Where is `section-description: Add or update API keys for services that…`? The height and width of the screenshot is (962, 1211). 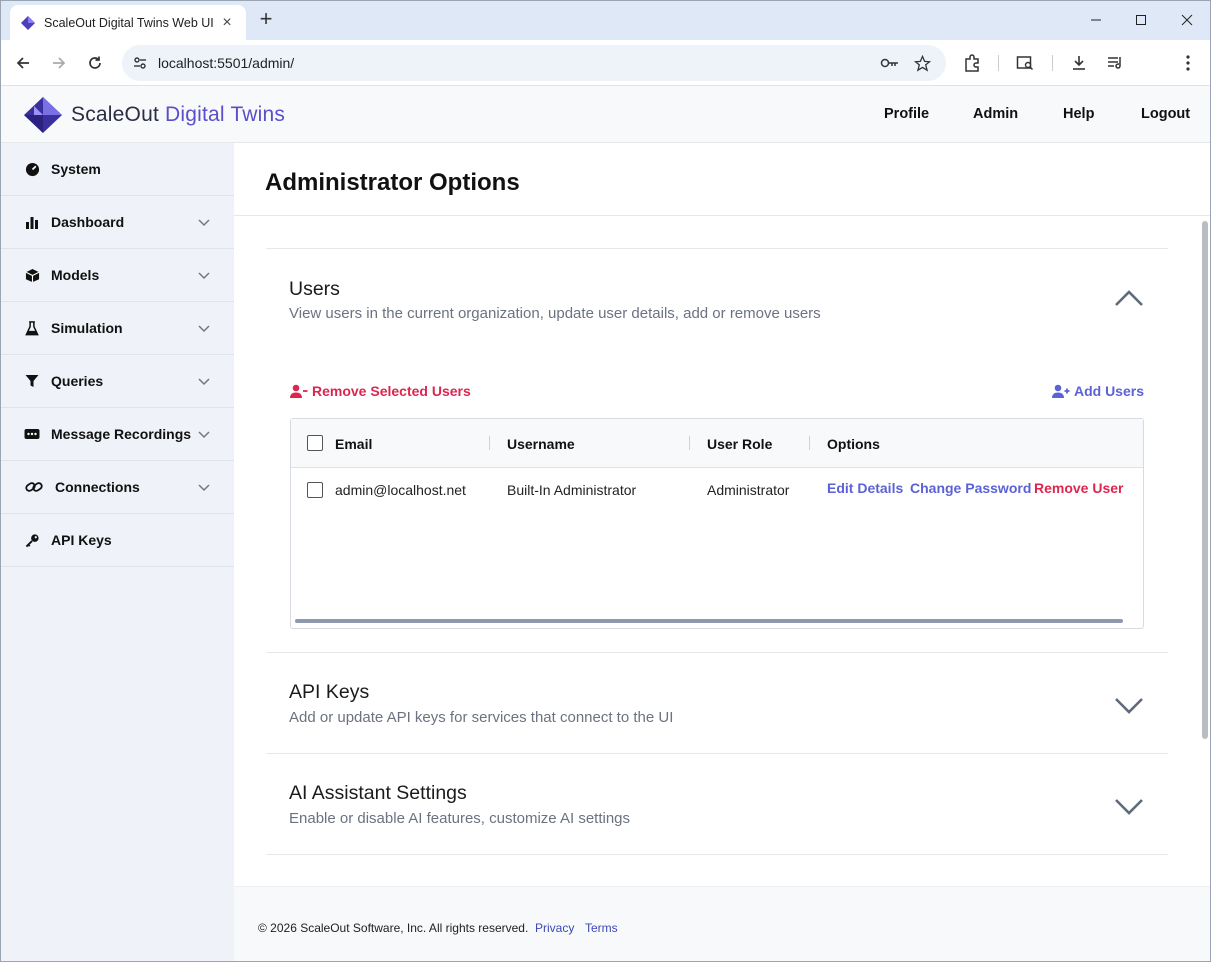
section-description: Add or update API keys for services that… is located at coordinates (481, 717).